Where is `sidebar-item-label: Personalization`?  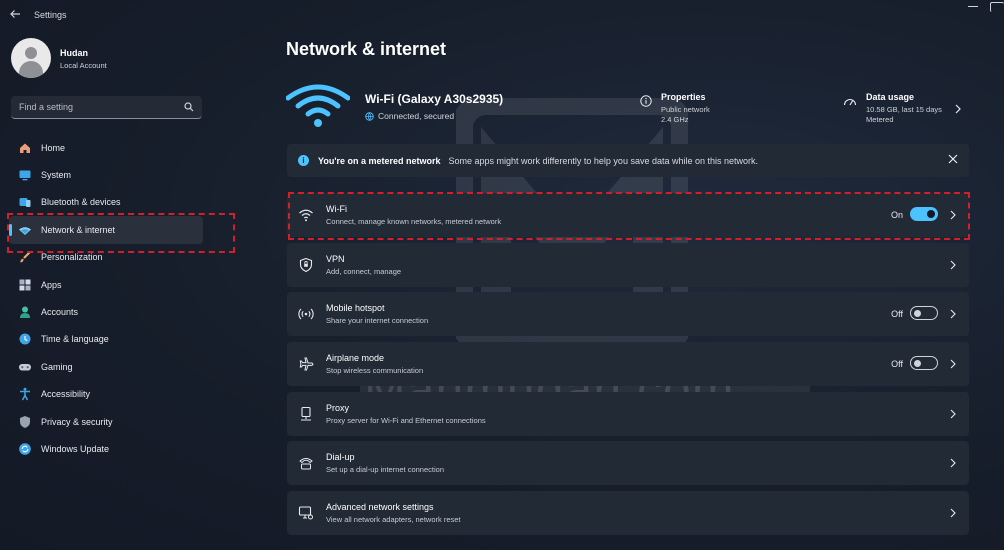
sidebar-item-label: Personalization is located at coordinates (72, 257).